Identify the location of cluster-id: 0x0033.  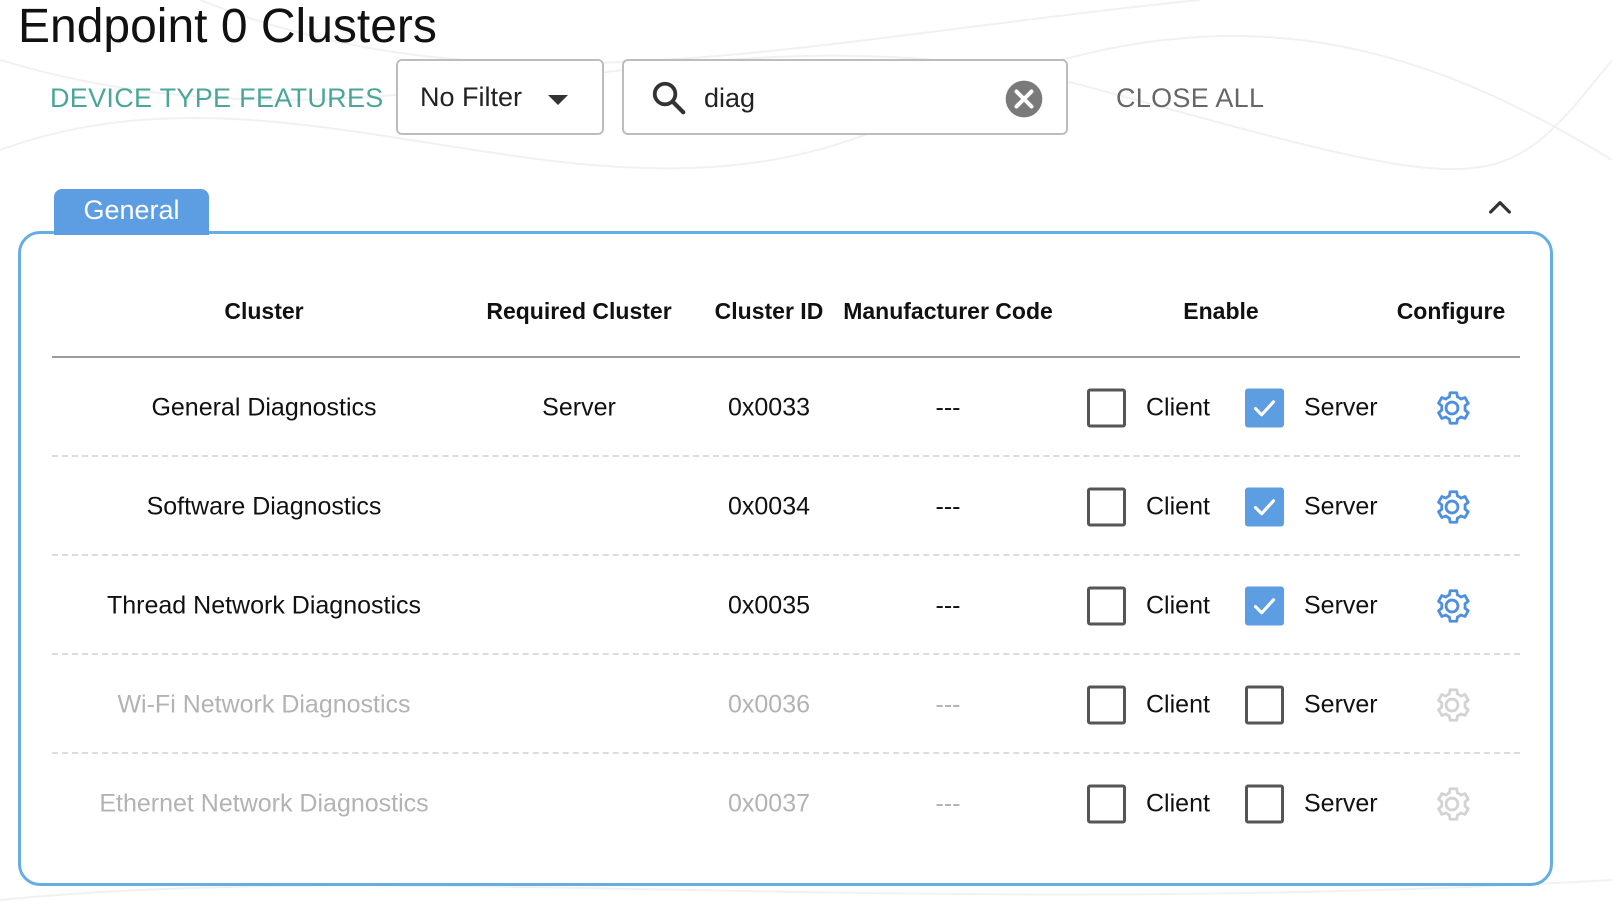
(769, 407).